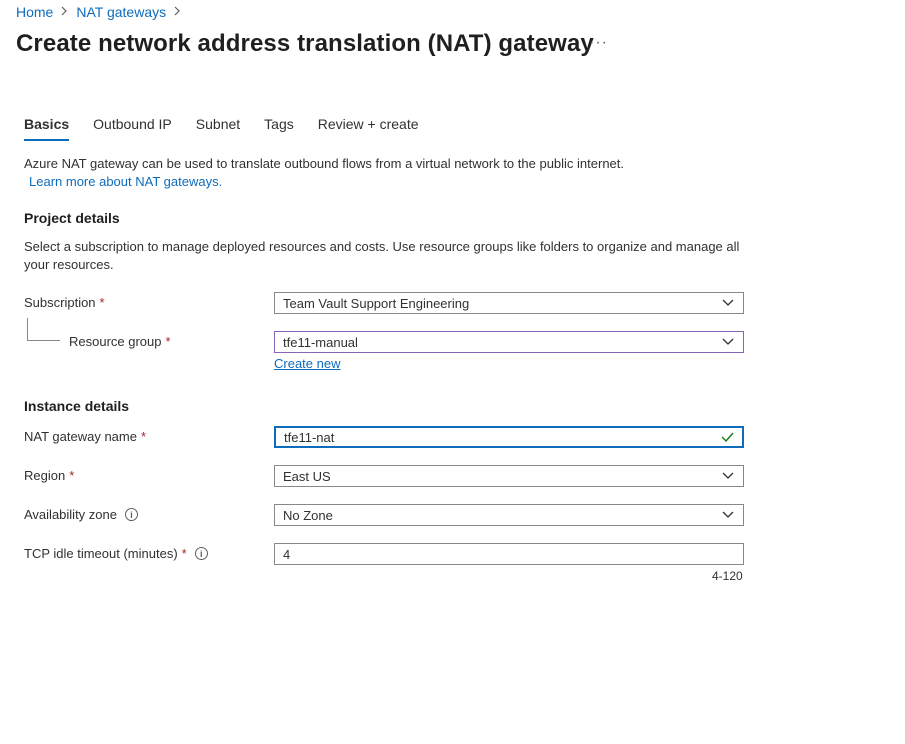  I want to click on learn-more-link: Learn more about NAT gateways., so click(125, 181).